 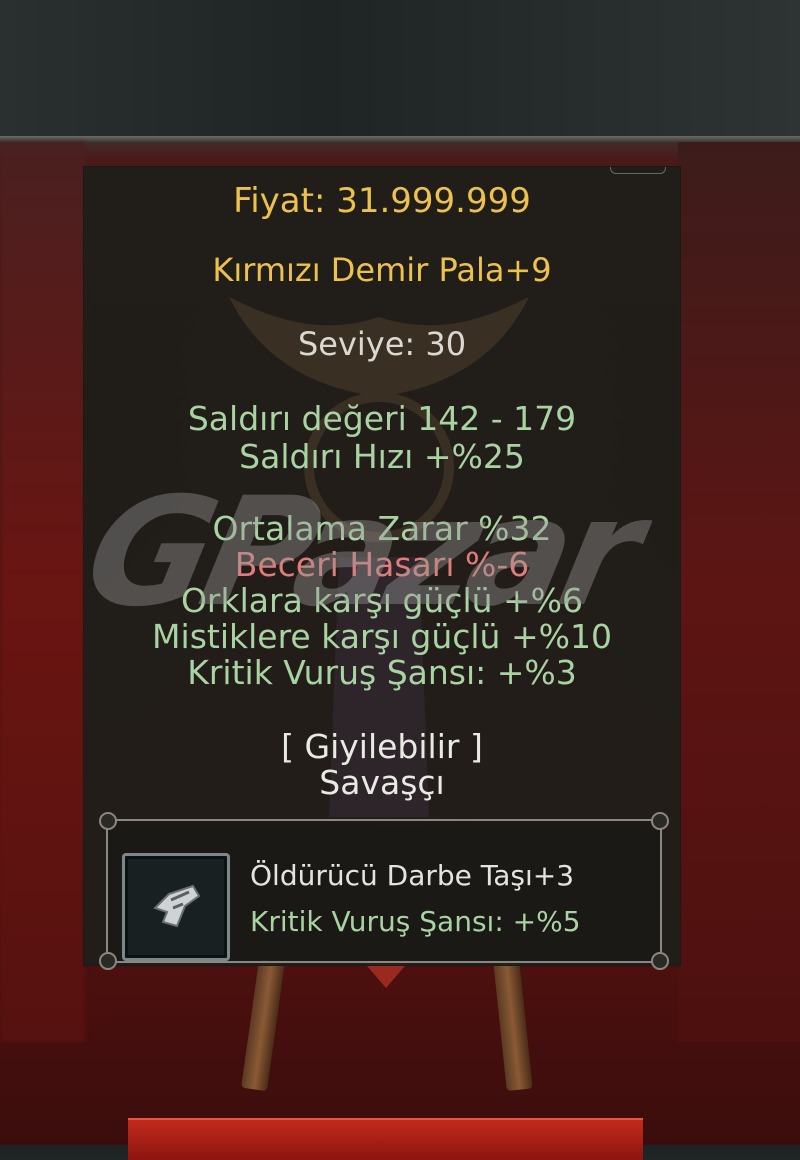 What do you see at coordinates (382, 672) in the screenshot?
I see `bonus-line: Kritik Vuruş Şansı: +%3` at bounding box center [382, 672].